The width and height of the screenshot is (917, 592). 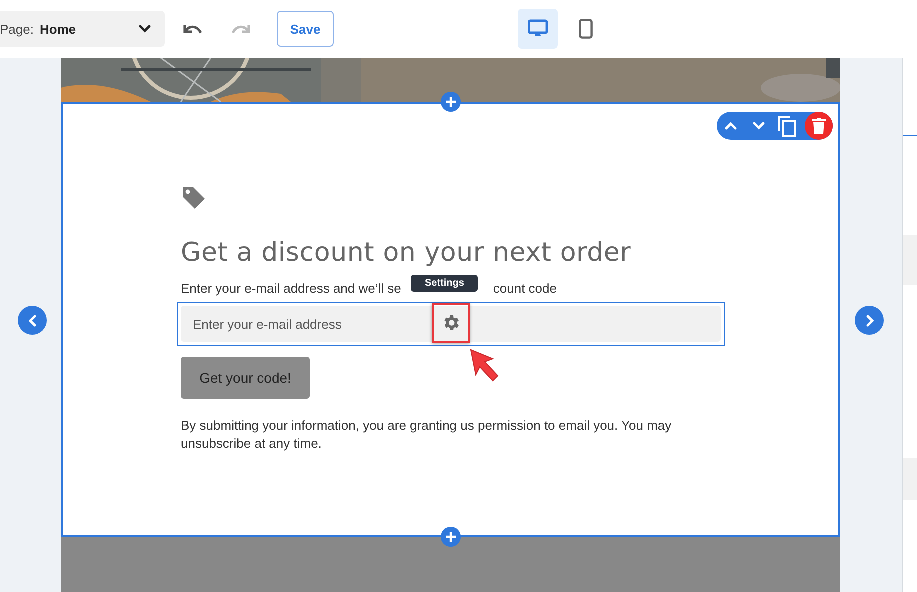 I want to click on next-button, so click(x=869, y=320).